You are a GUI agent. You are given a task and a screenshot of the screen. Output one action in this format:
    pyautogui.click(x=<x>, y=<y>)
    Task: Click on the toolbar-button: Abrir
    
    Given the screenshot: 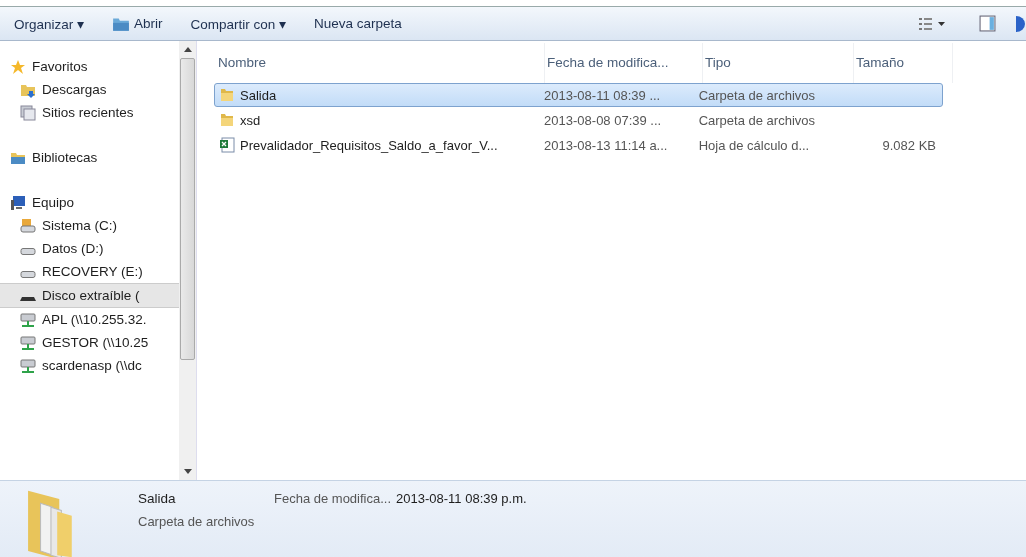 What is the action you would take?
    pyautogui.click(x=137, y=23)
    